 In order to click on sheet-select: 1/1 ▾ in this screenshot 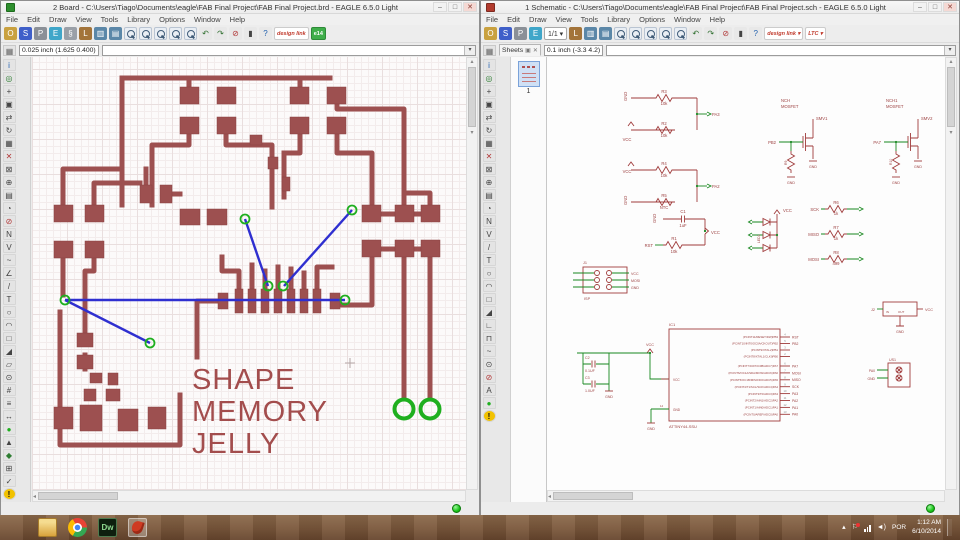, I will do `click(556, 33)`.